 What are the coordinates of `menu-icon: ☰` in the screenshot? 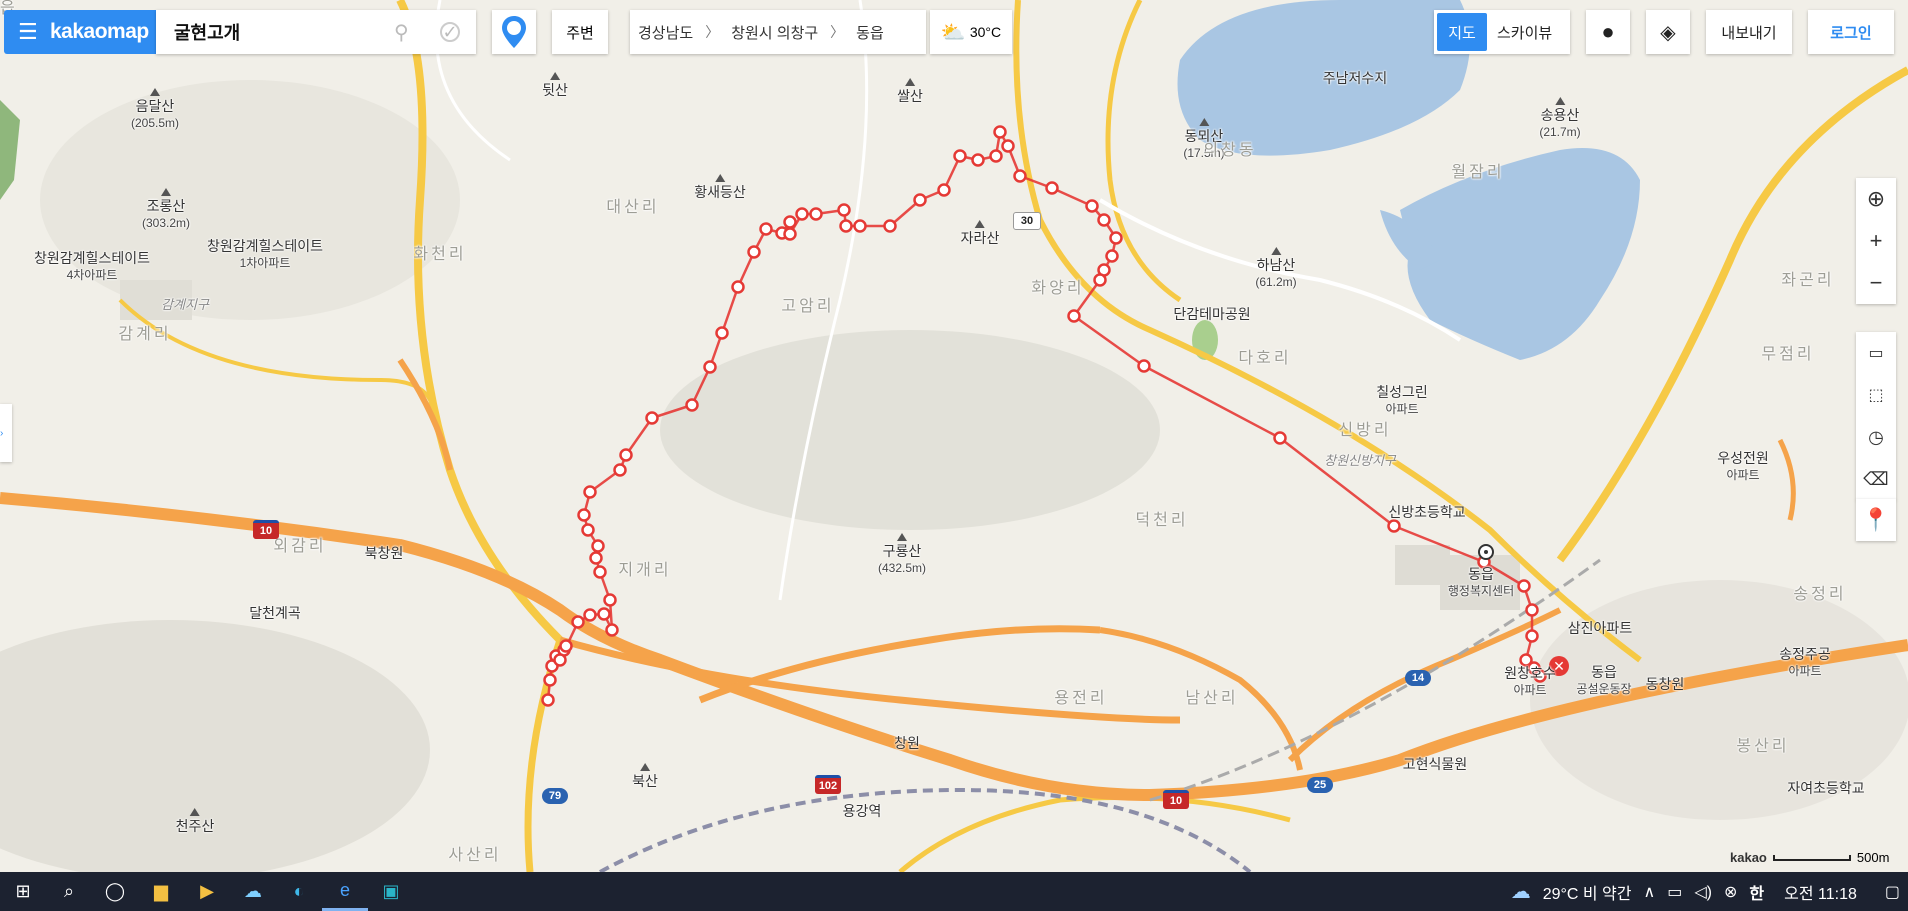 It's located at (31, 32).